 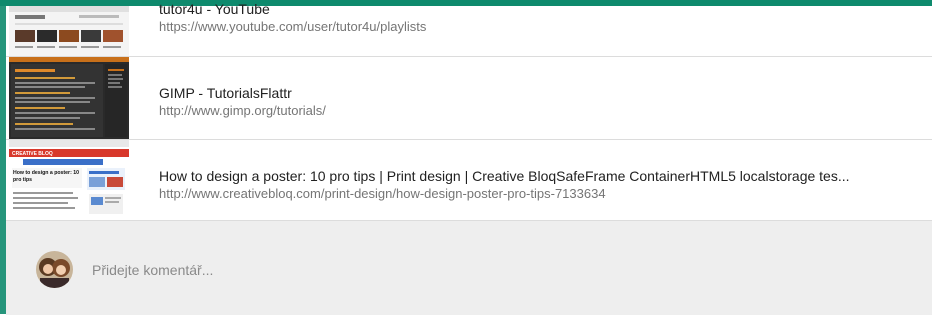 What do you see at coordinates (442, 270) in the screenshot?
I see `comment-input` at bounding box center [442, 270].